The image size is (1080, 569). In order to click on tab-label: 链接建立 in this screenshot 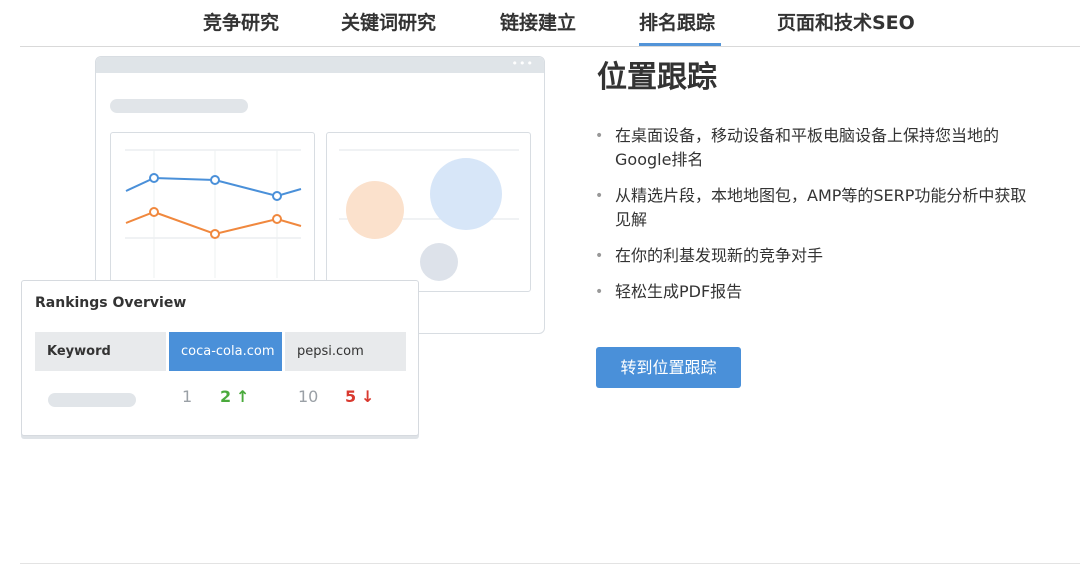, I will do `click(538, 23)`.